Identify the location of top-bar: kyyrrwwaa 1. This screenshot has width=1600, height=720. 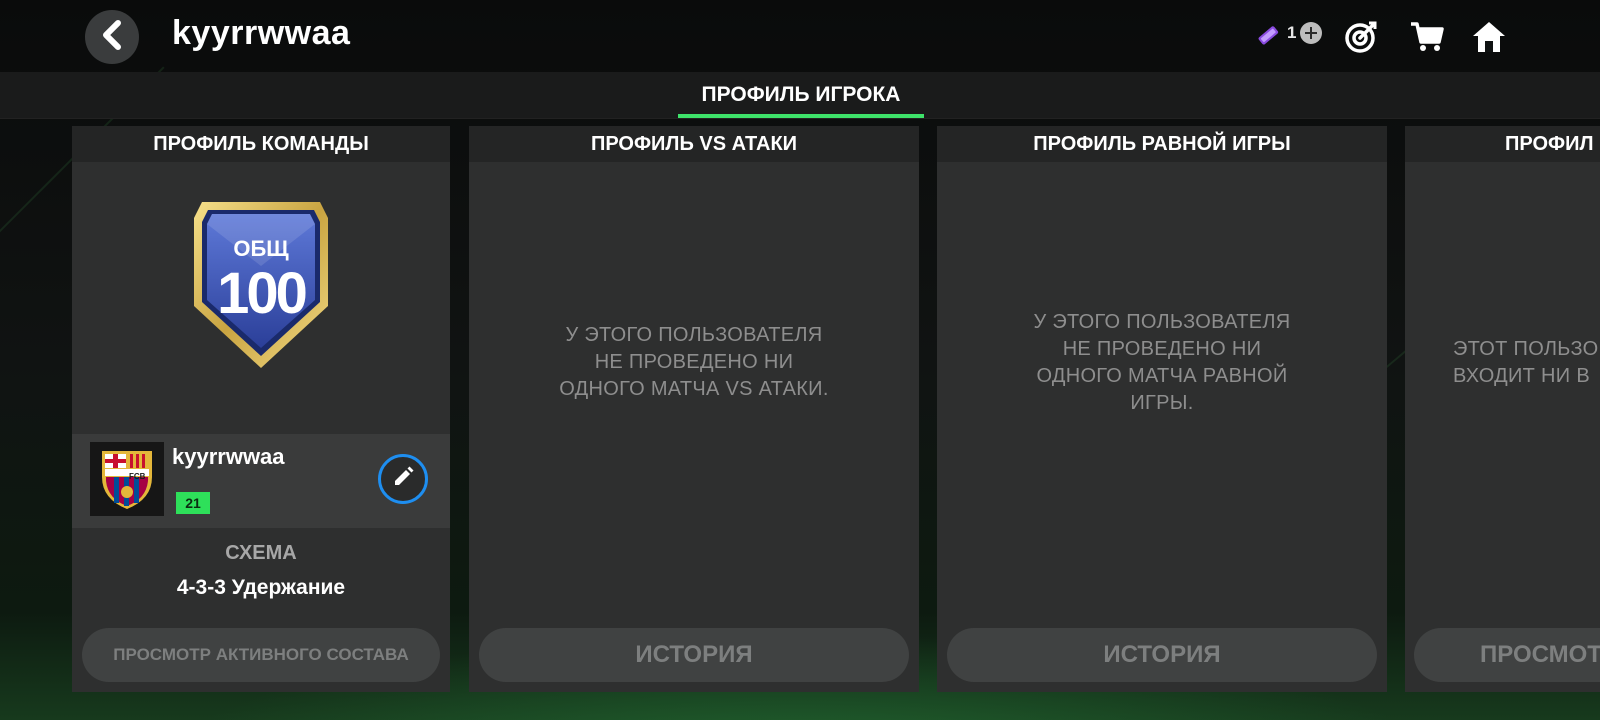
(800, 36).